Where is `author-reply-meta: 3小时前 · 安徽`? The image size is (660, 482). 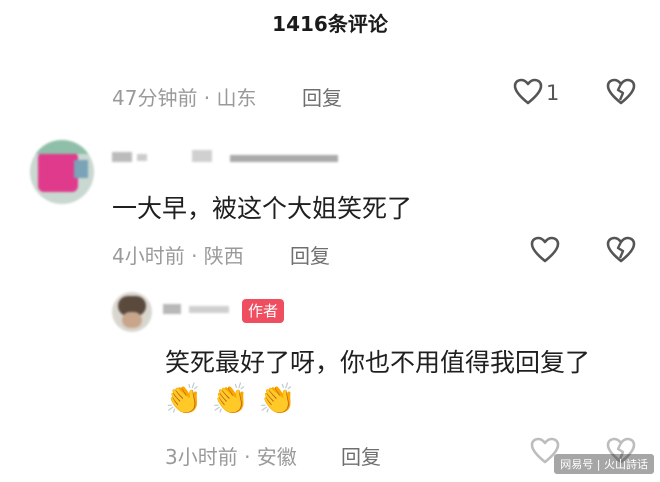 author-reply-meta: 3小时前 · 安徽 is located at coordinates (231, 457).